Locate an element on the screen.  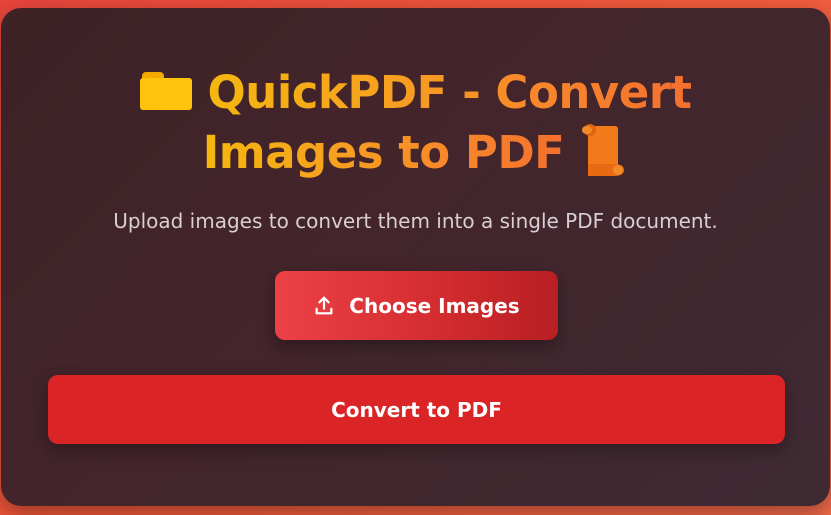
choose-images-button: Choose Images is located at coordinates (416, 305).